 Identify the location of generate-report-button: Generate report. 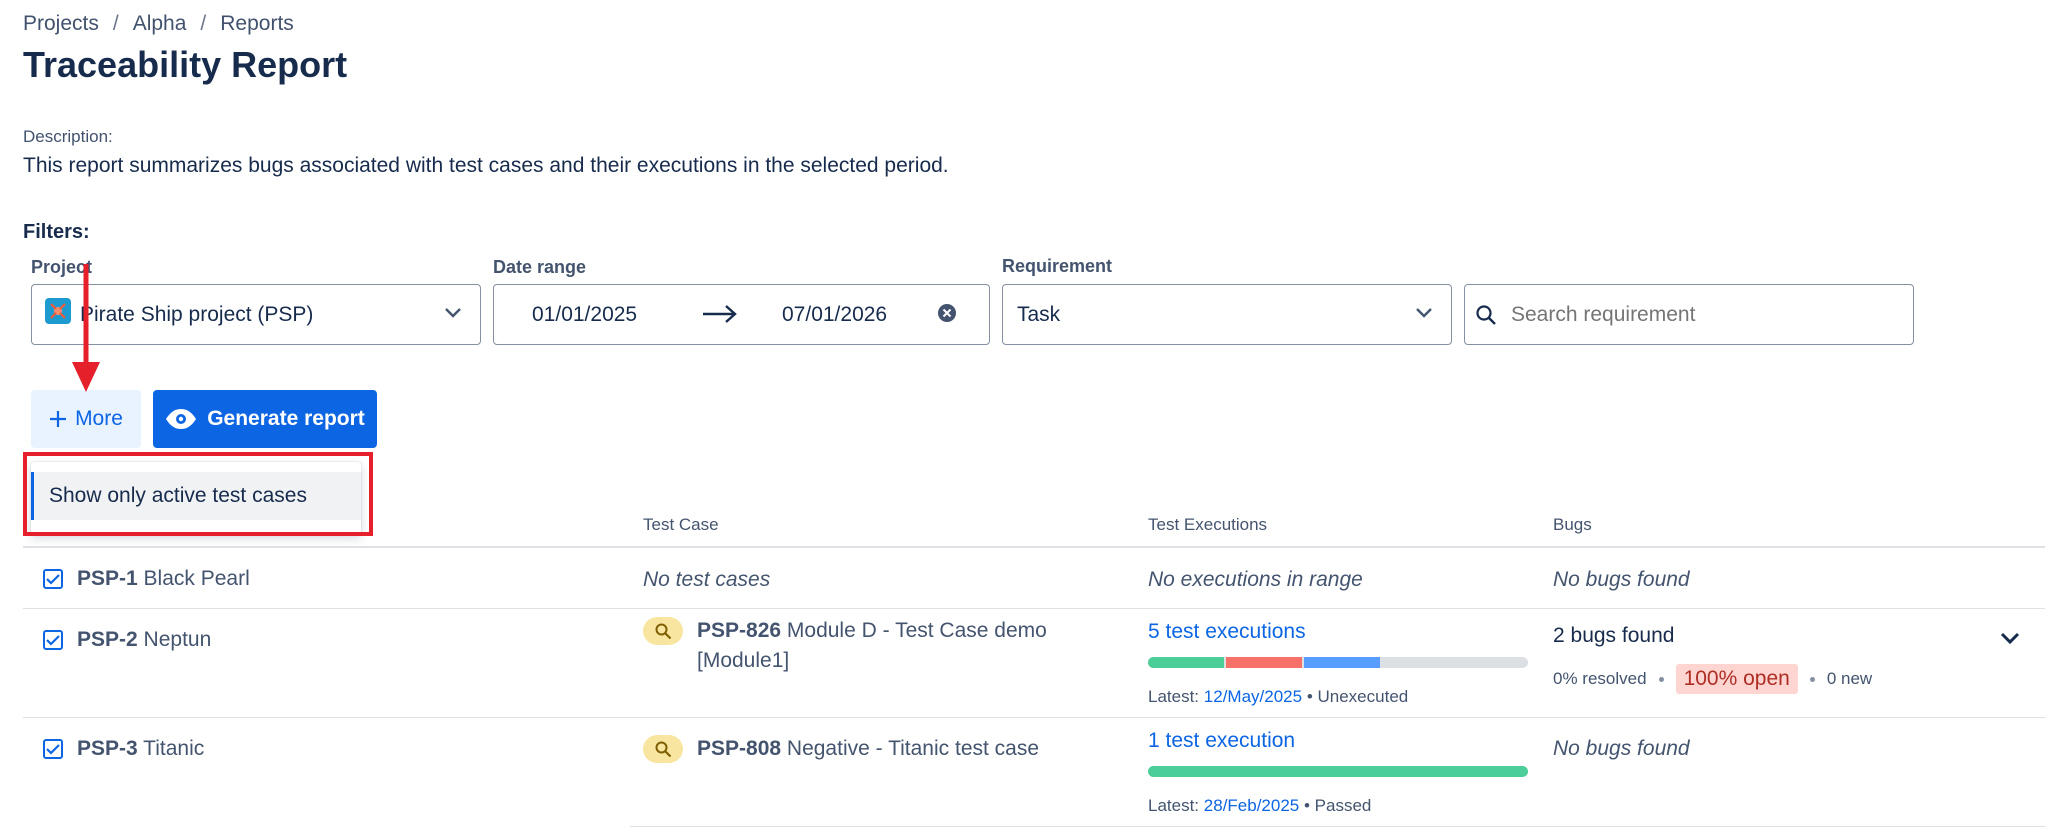
(265, 419).